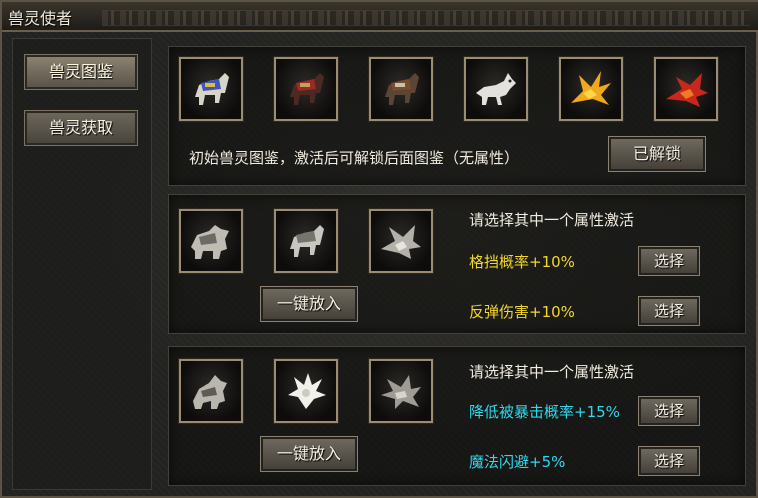 This screenshot has width=758, height=498. I want to click on window-titlebar: 兽灵使者, so click(380, 17).